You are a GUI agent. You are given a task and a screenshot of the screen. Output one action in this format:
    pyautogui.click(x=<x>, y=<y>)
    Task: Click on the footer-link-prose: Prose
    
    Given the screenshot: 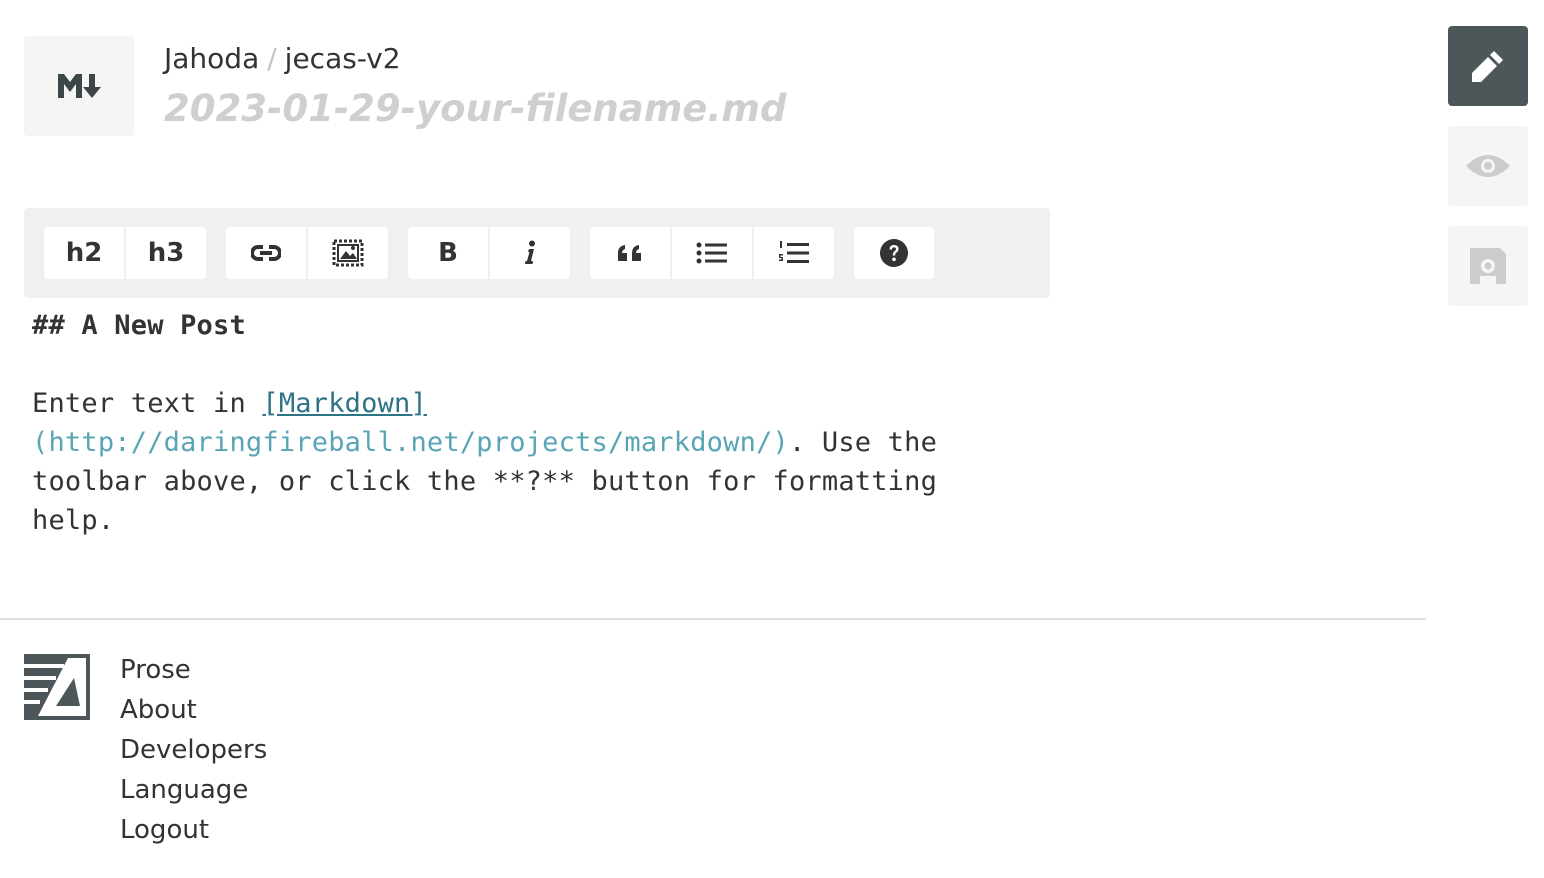 What is the action you would take?
    pyautogui.click(x=193, y=670)
    